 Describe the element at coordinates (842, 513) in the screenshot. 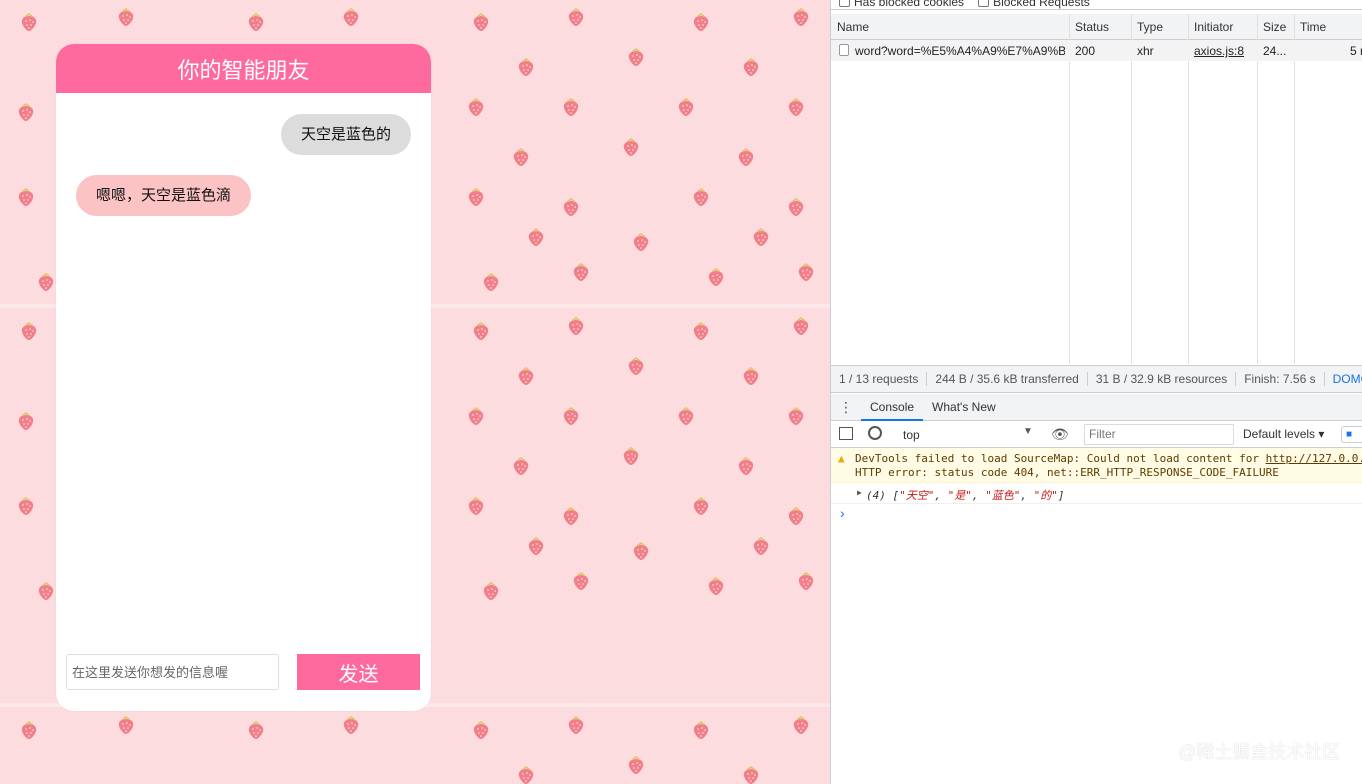

I see `console-prompt-icon: ›` at that location.